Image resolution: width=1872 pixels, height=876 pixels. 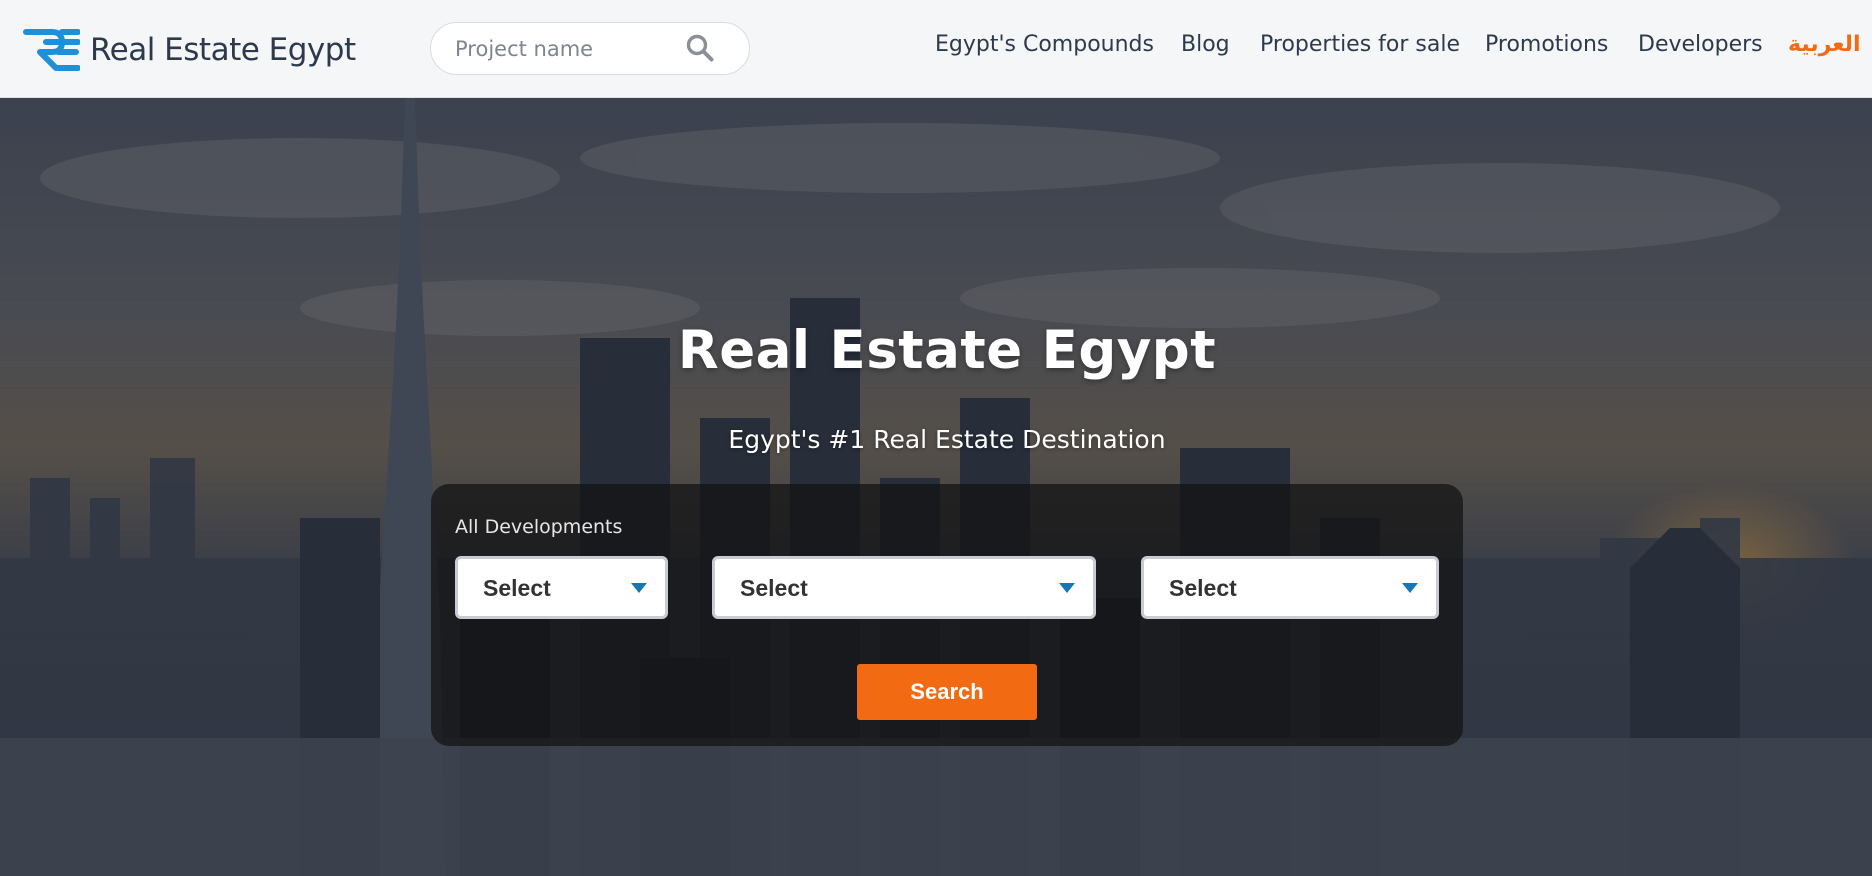 What do you see at coordinates (223, 50) in the screenshot?
I see `logo-text: Real Estate Egypt` at bounding box center [223, 50].